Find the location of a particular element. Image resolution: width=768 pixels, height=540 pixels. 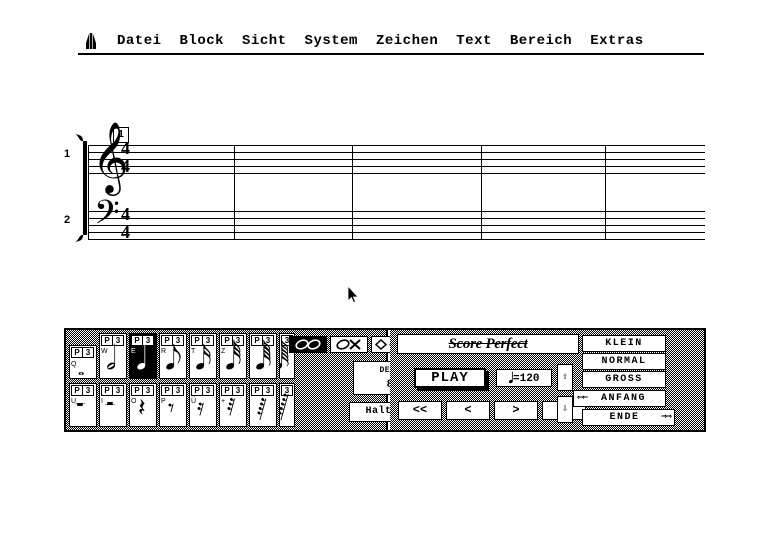

bass-clef-icon: 𝄢 is located at coordinates (107, 217).